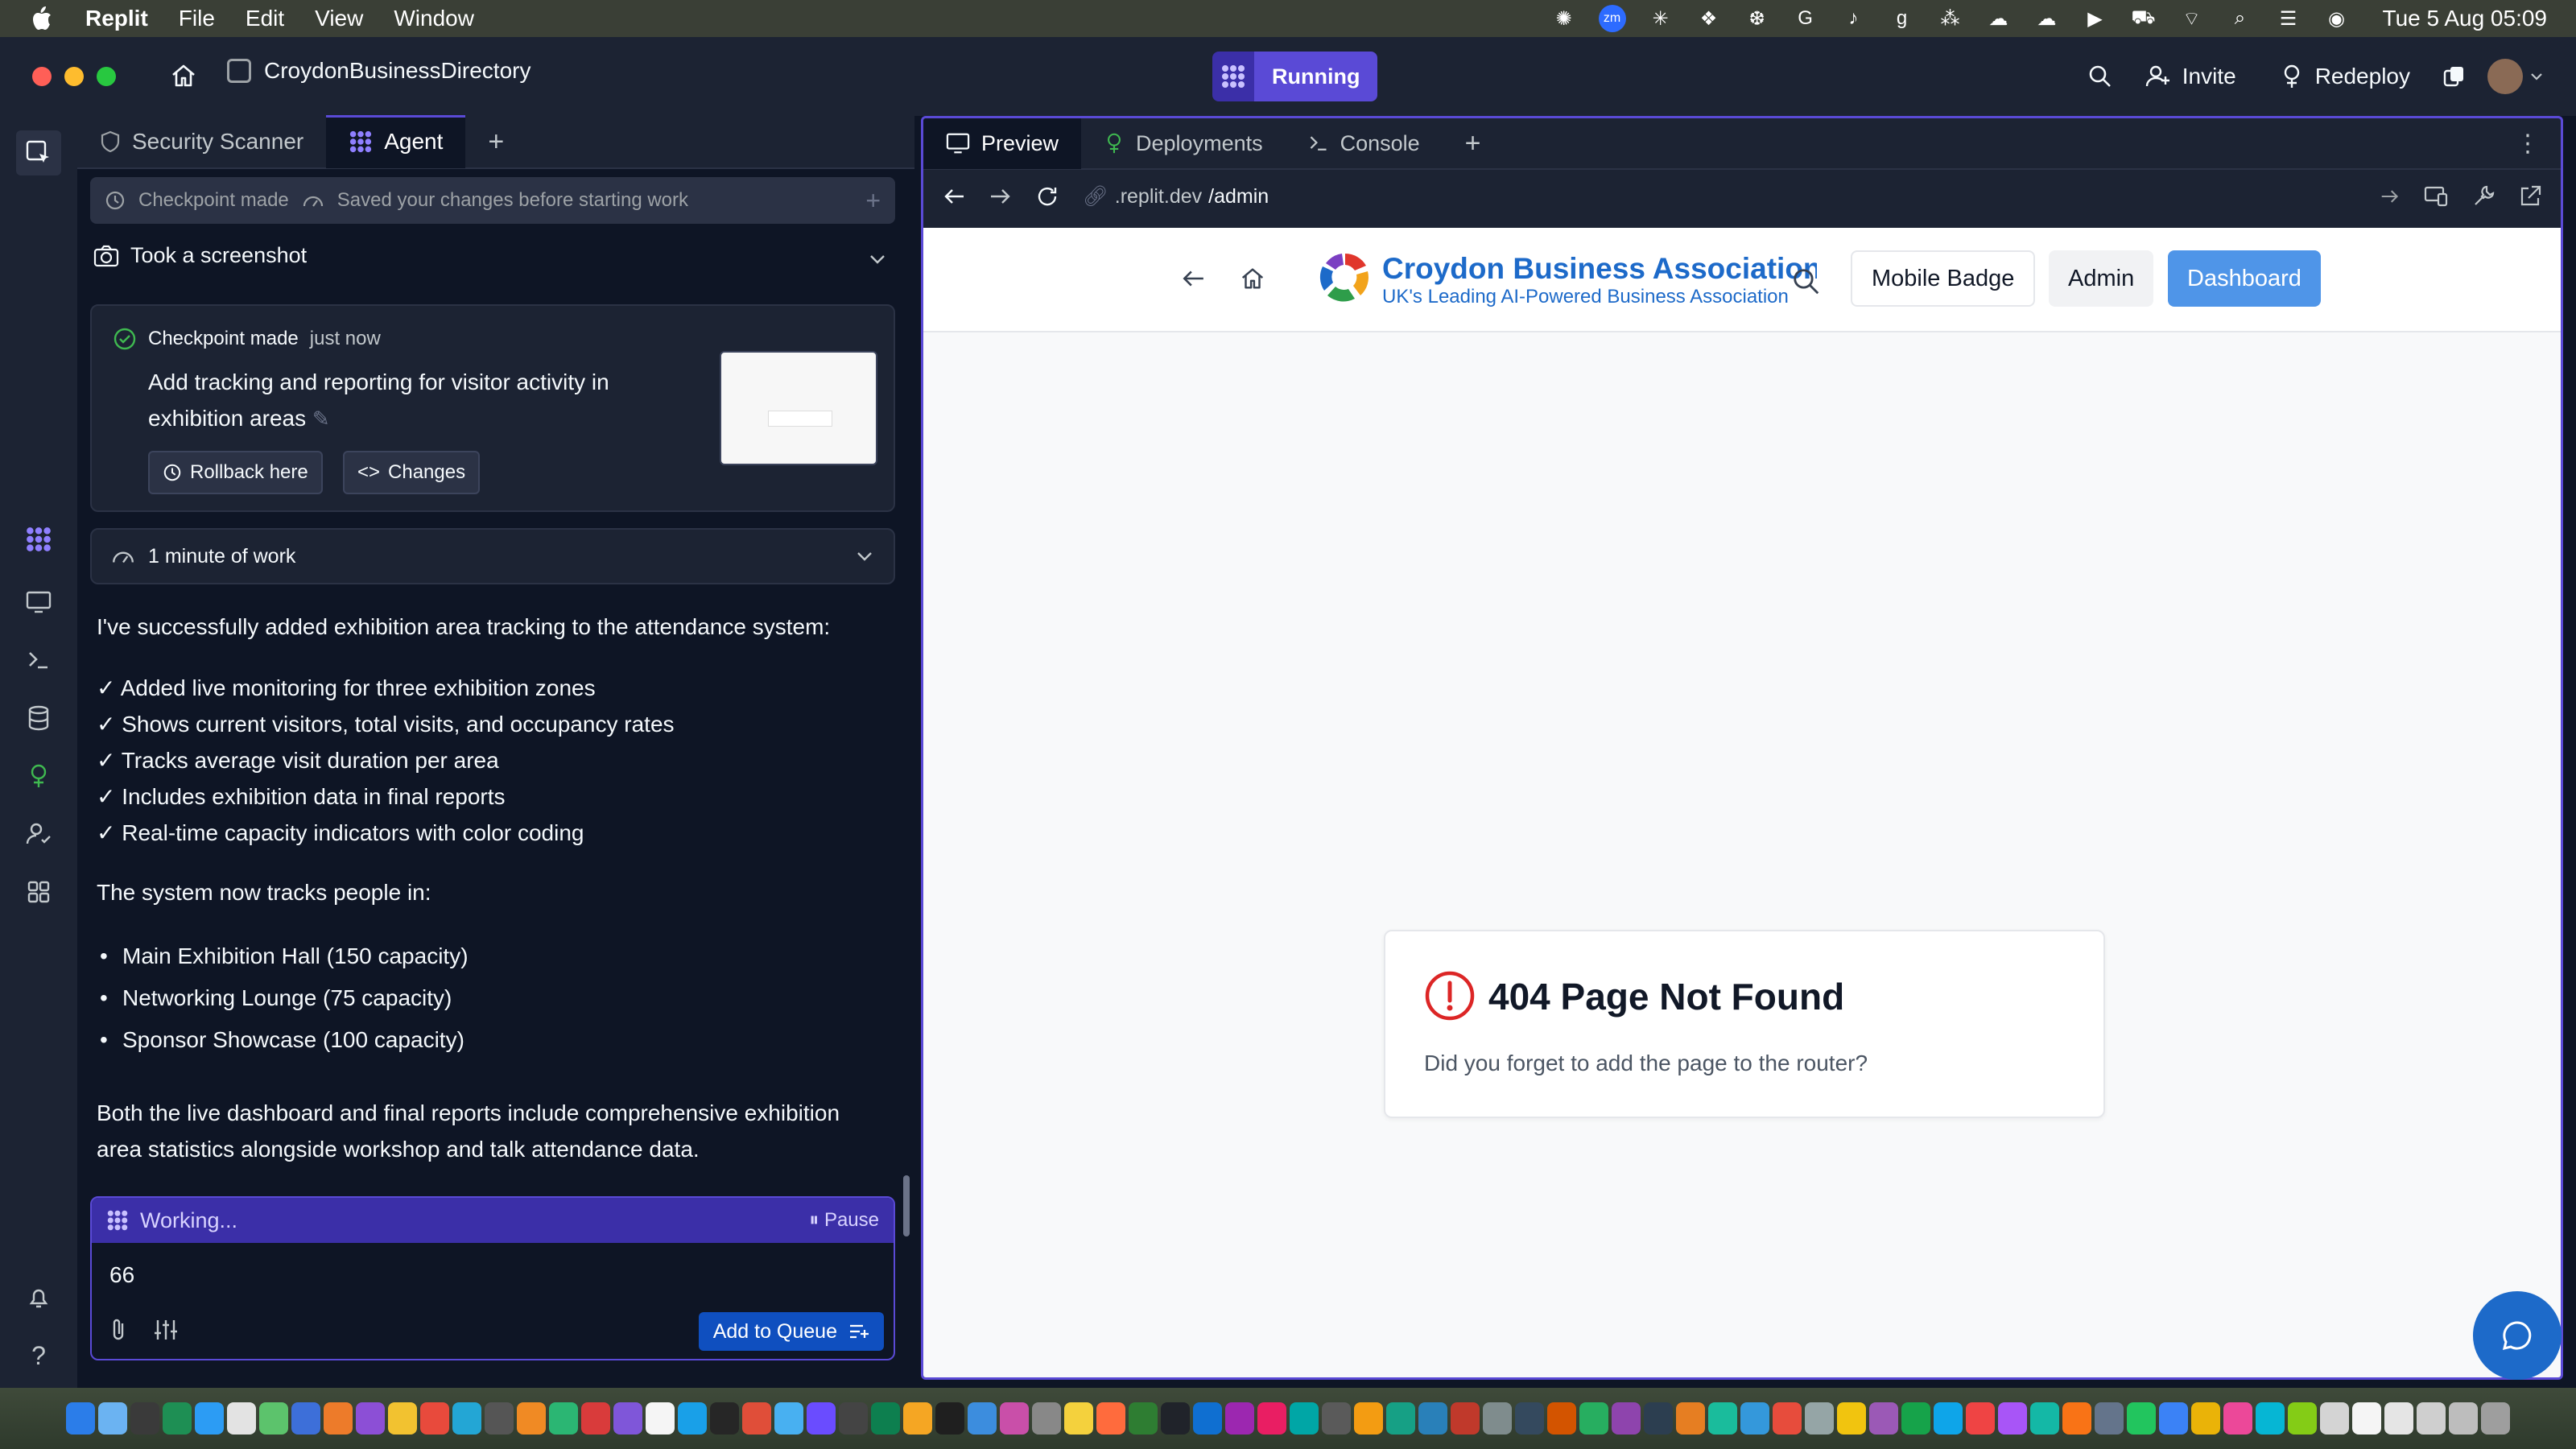 This screenshot has width=2576, height=1449. What do you see at coordinates (1345, 278) in the screenshot?
I see `association-logo` at bounding box center [1345, 278].